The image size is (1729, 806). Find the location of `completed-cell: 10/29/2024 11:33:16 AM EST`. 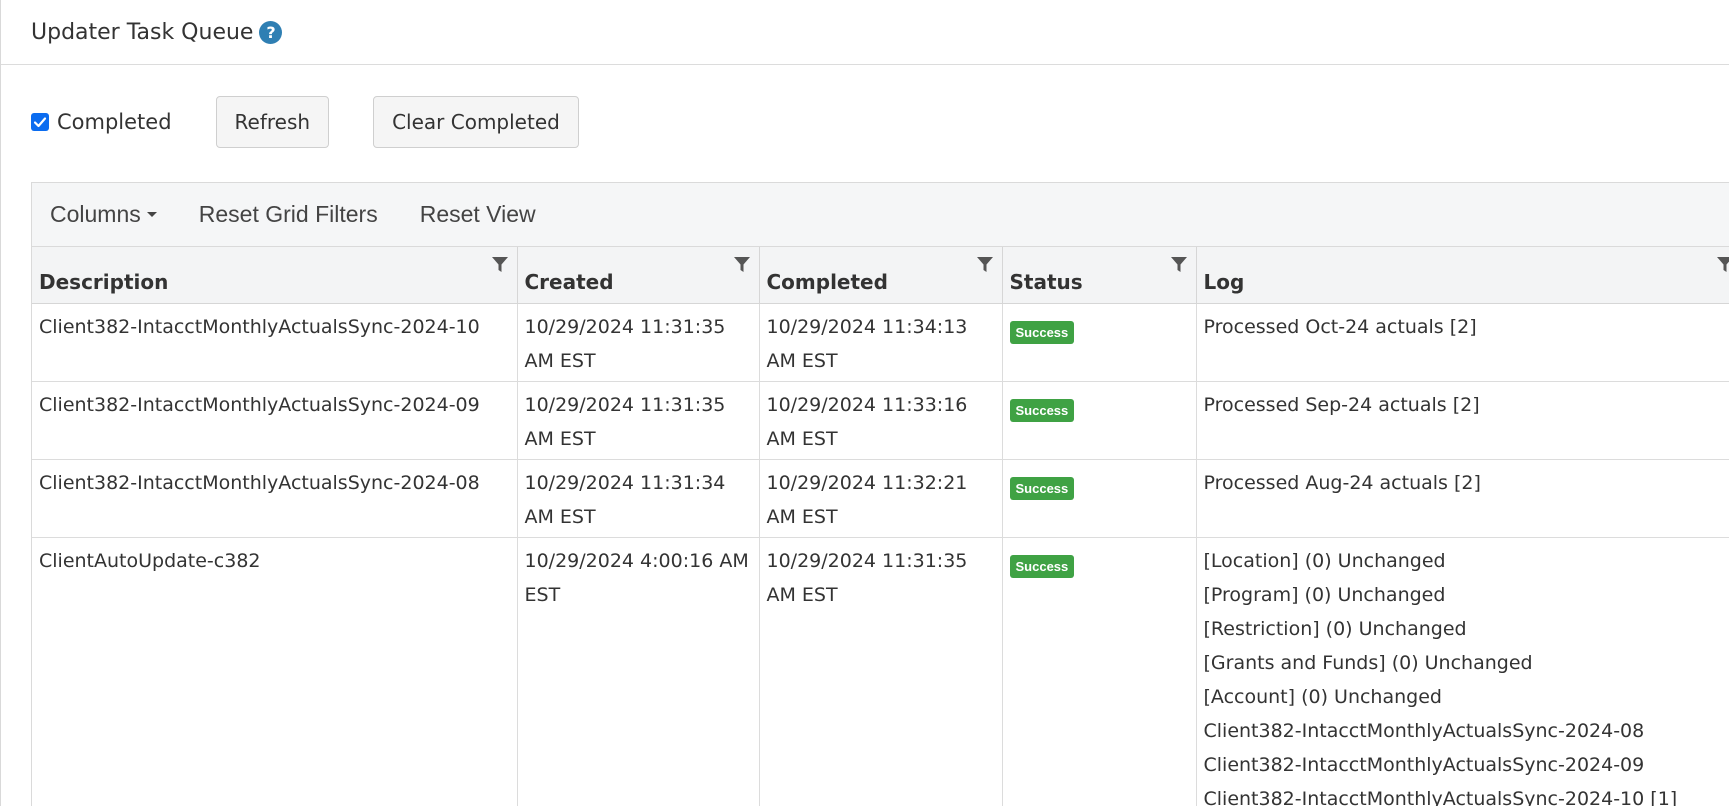

completed-cell: 10/29/2024 11:33:16 AM EST is located at coordinates (881, 420).